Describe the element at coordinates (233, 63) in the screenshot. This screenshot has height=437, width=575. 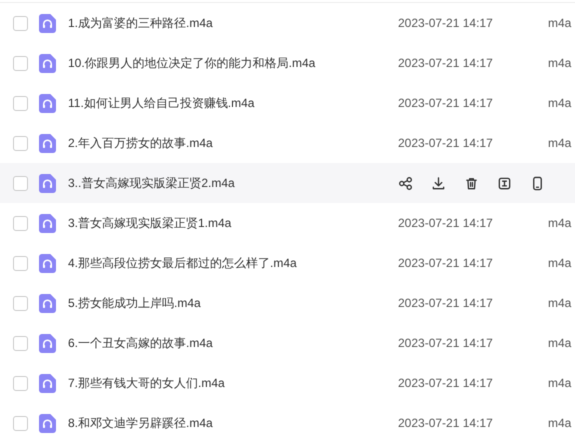
I see `file-name: 10.你跟男人的地位决定了你的能力和格局.m4a` at that location.